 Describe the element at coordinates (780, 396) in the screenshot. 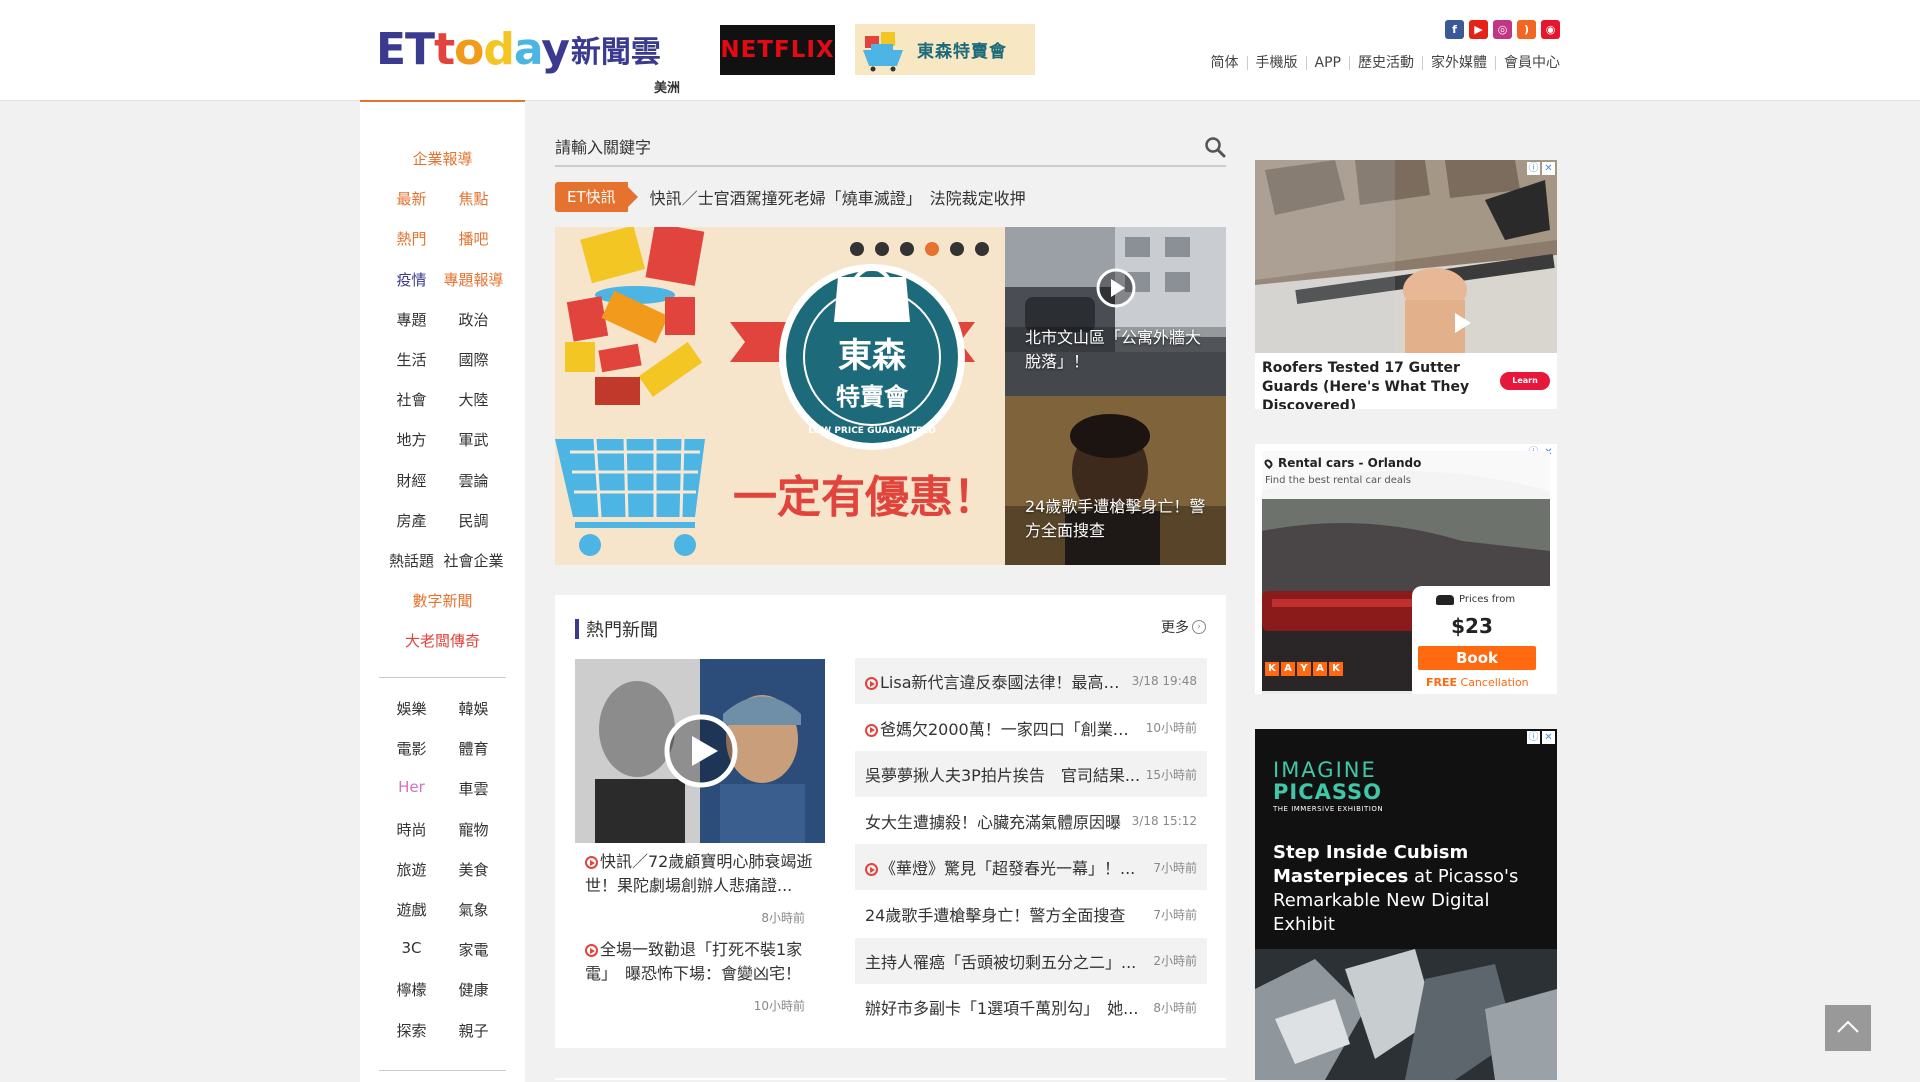

I see `hero-carousel-slide: 東森 特賣會 LOW PRICE GUARANTEED 一定有優惠！` at that location.